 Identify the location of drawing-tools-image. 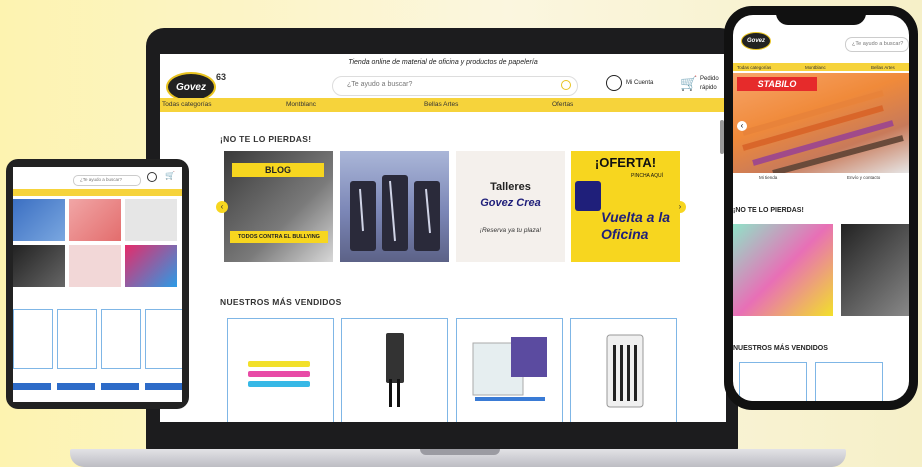
(395, 213).